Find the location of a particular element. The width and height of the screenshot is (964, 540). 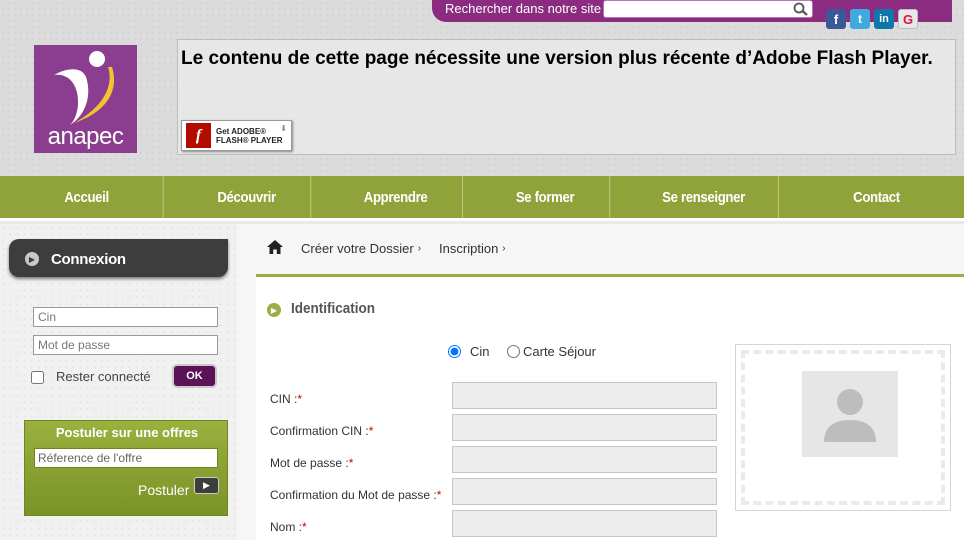

radio-cin-label: Cin is located at coordinates (480, 351).